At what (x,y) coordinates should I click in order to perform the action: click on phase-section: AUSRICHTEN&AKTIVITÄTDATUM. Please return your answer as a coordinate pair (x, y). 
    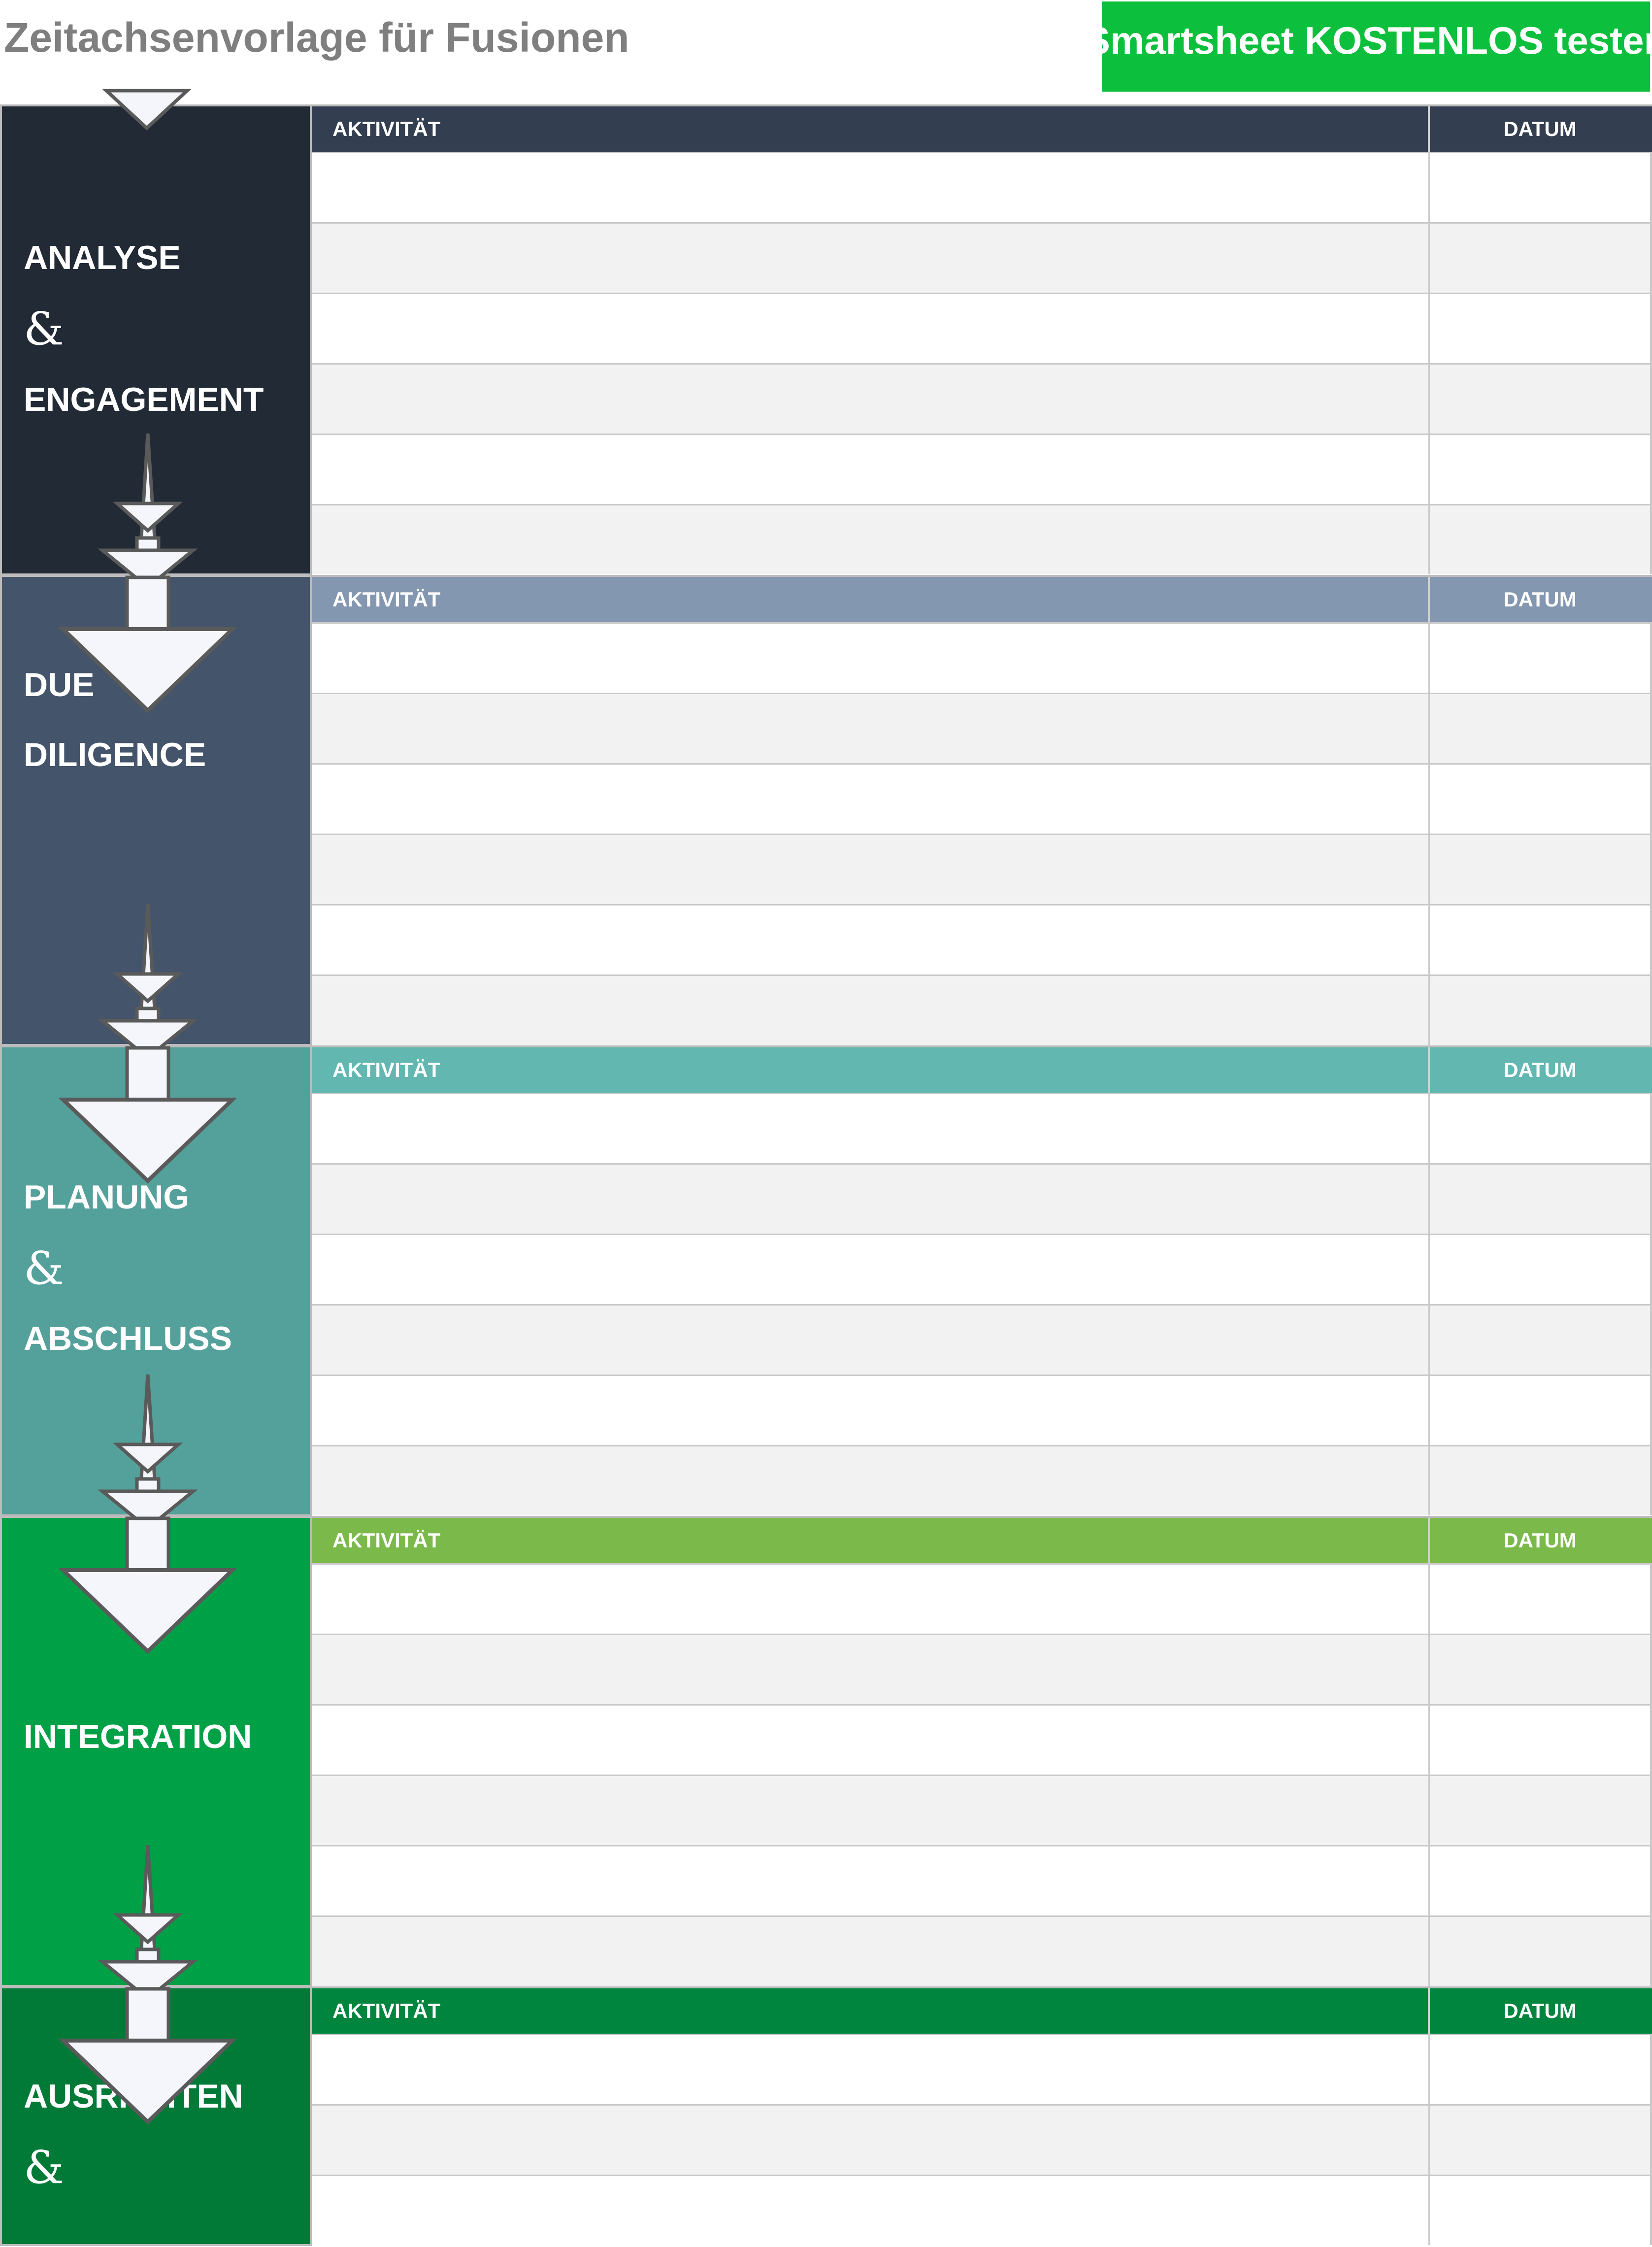
    Looking at the image, I should click on (826, 2116).